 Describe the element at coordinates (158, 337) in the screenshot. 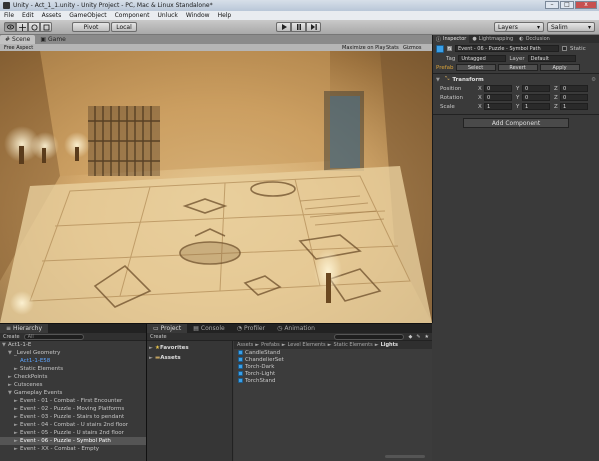

I see `project-create-dropdown: Create` at that location.